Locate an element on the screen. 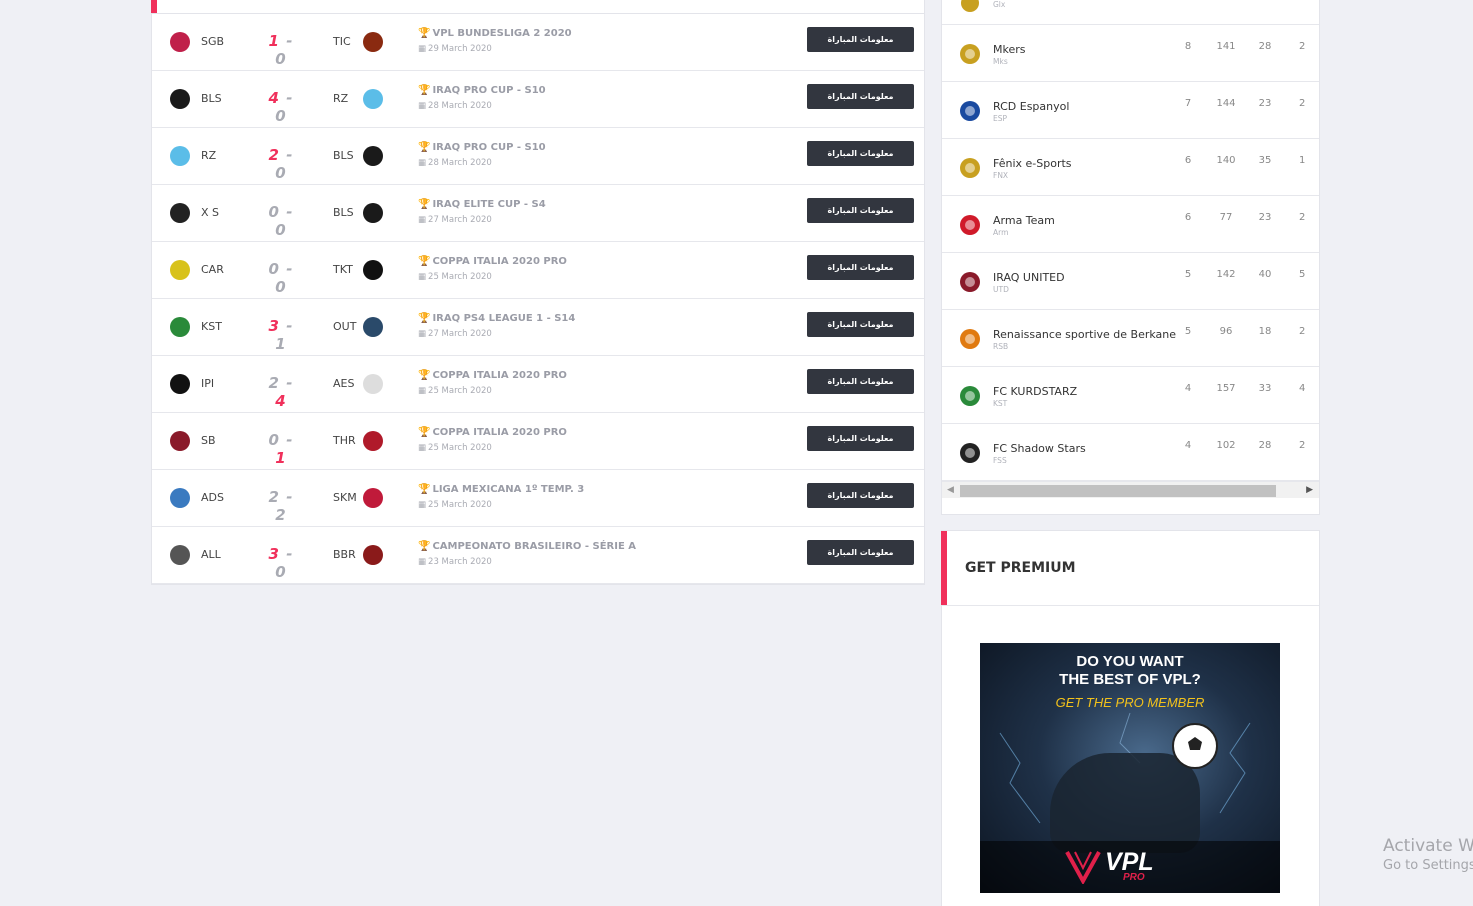 This screenshot has width=1473, height=906. stat-cell: 28 is located at coordinates (1265, 46).